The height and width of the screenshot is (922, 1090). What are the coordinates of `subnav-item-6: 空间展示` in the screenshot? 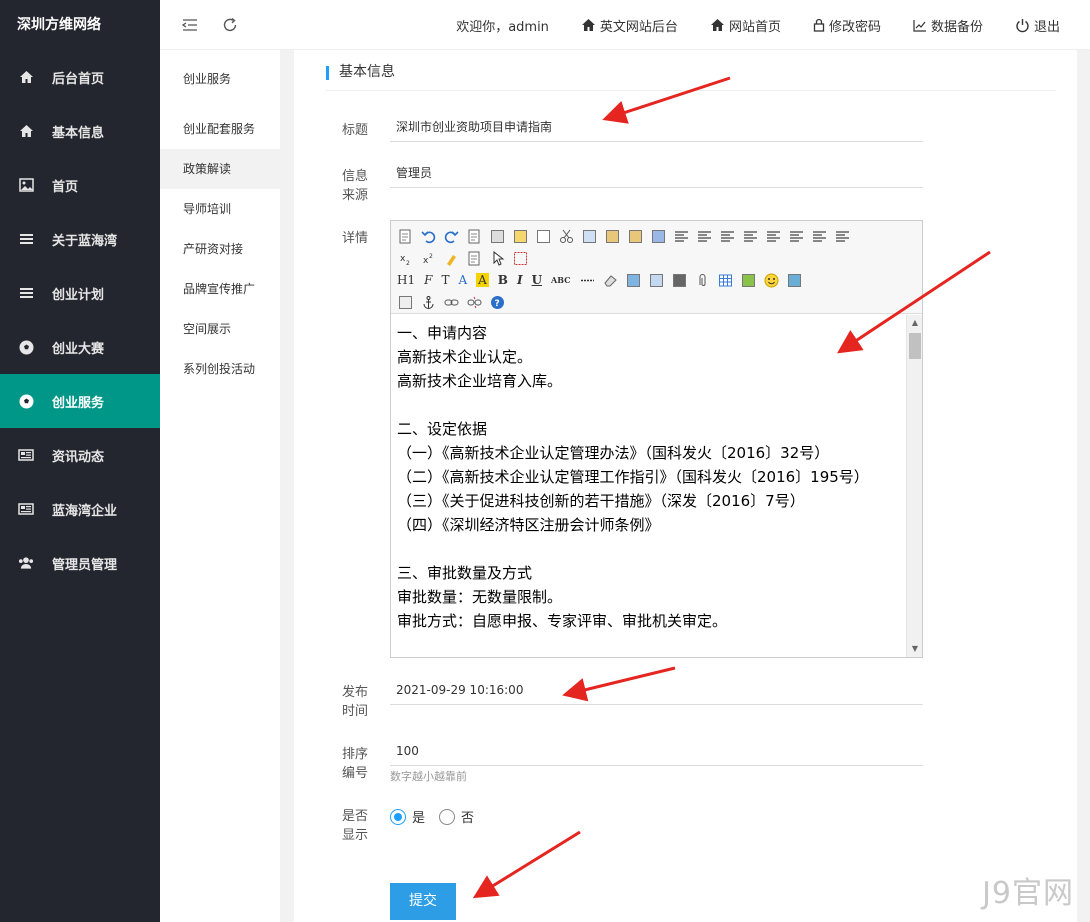 It's located at (220, 329).